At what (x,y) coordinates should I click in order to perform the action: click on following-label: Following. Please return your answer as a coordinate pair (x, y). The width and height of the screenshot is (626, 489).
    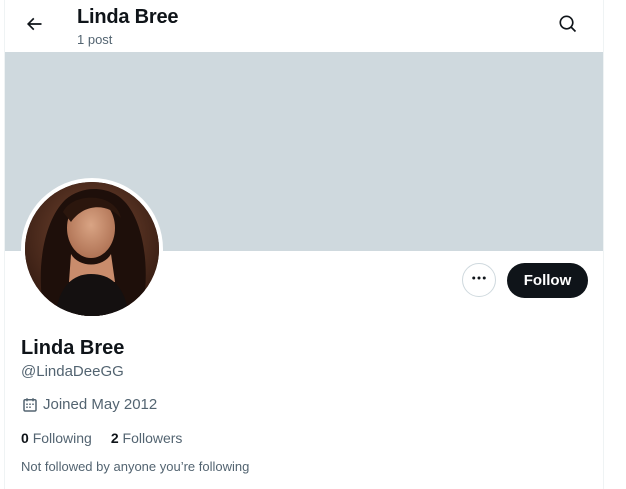
    Looking at the image, I should click on (62, 438).